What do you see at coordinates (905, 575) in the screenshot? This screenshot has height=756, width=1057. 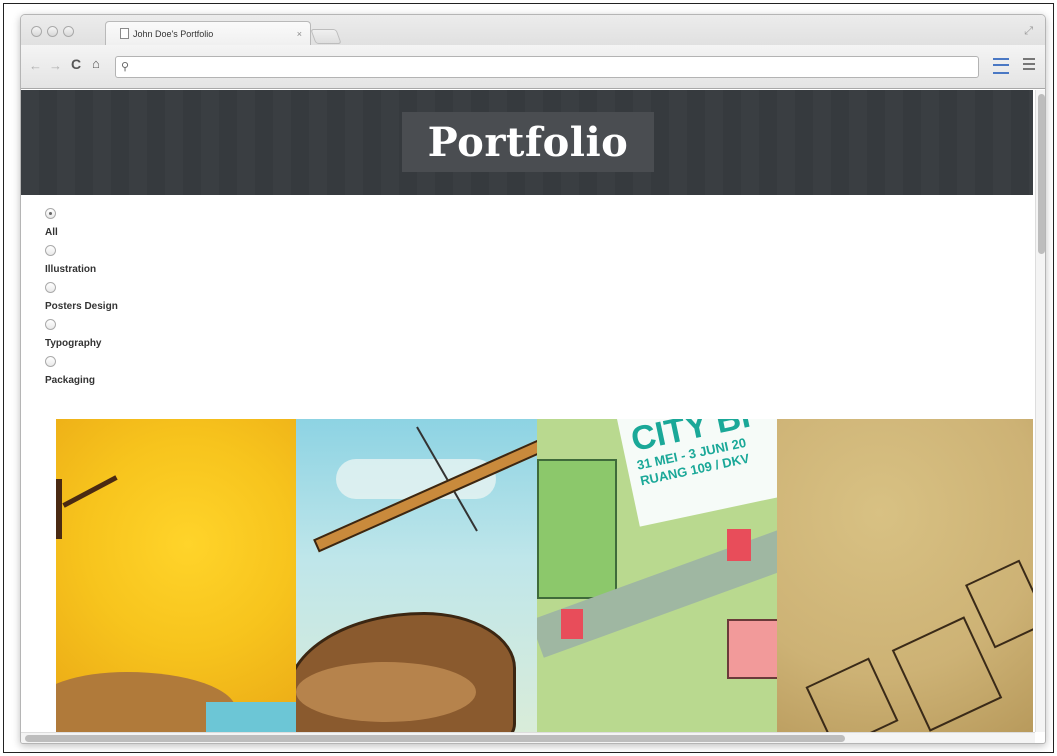 I see `gallery-item-floorplan-packaging` at bounding box center [905, 575].